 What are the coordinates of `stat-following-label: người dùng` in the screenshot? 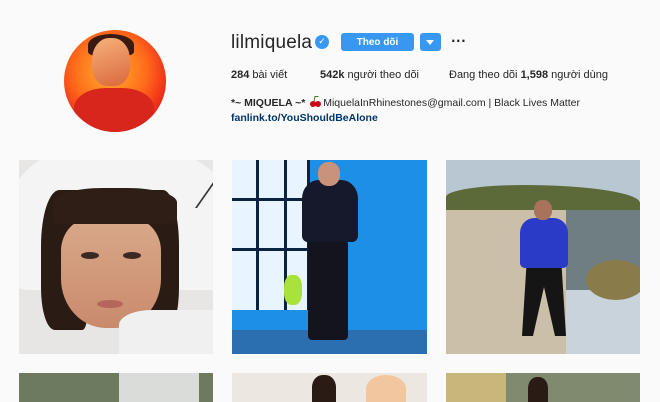 It's located at (579, 75).